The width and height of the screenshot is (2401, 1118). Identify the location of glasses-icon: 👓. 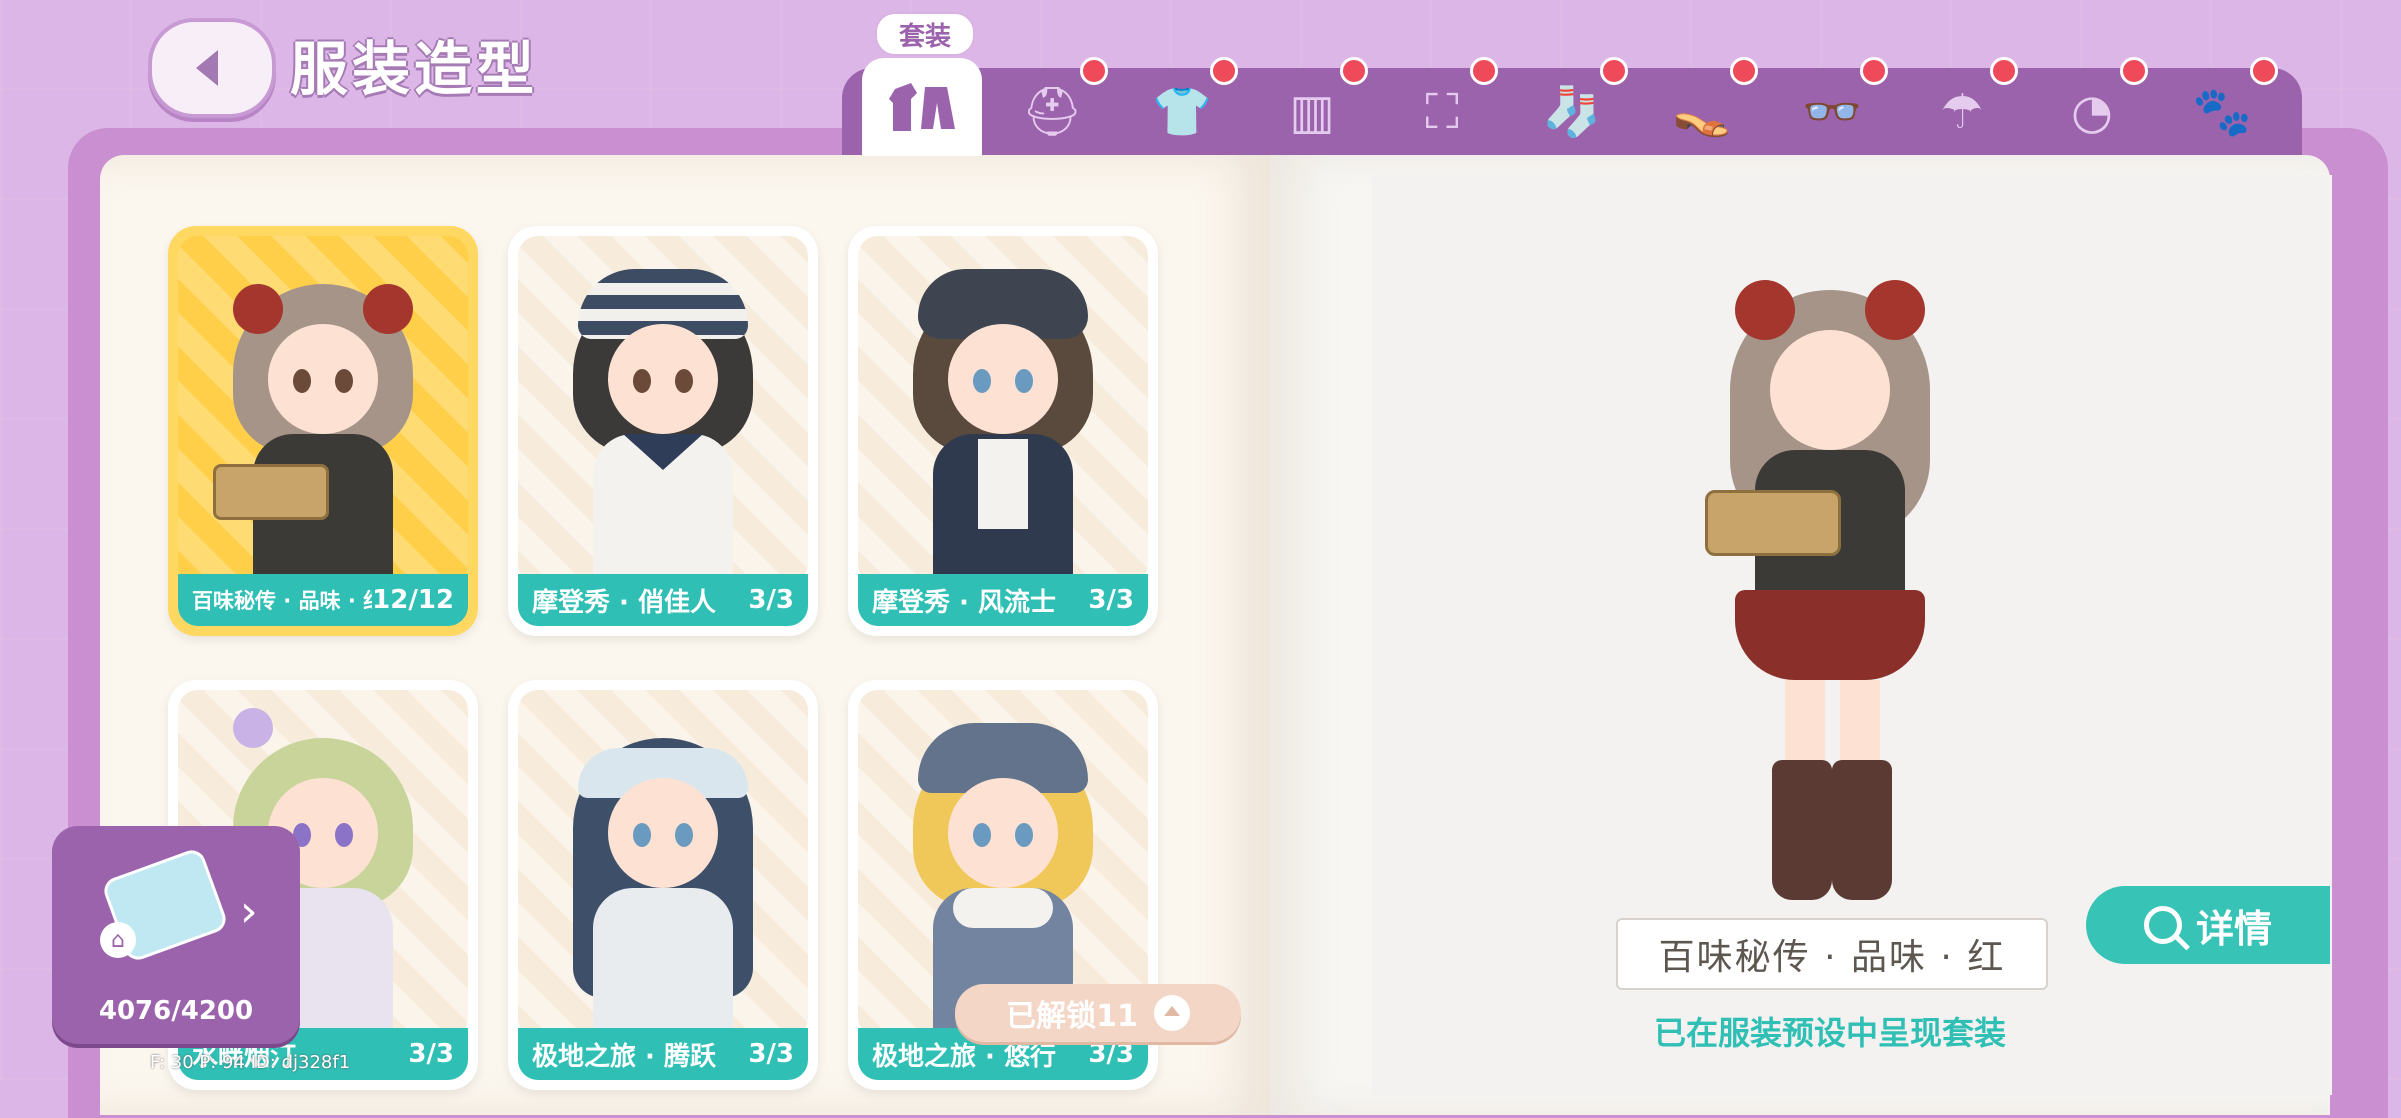
(1832, 112).